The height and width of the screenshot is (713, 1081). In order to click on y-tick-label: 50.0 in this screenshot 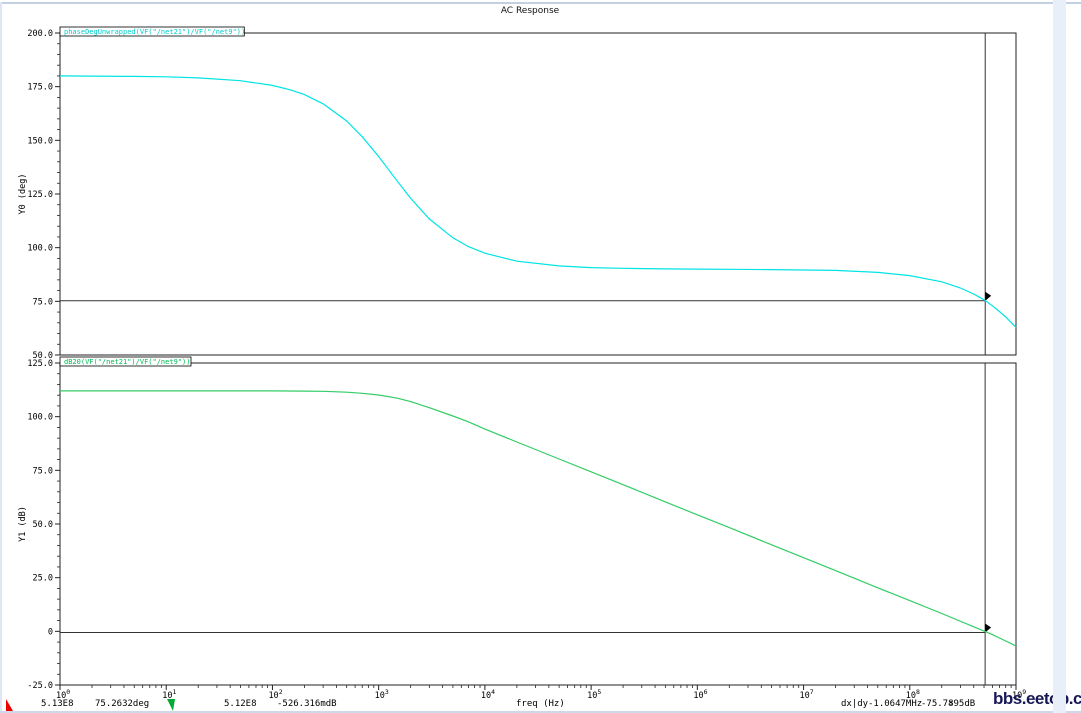, I will do `click(43, 525)`.